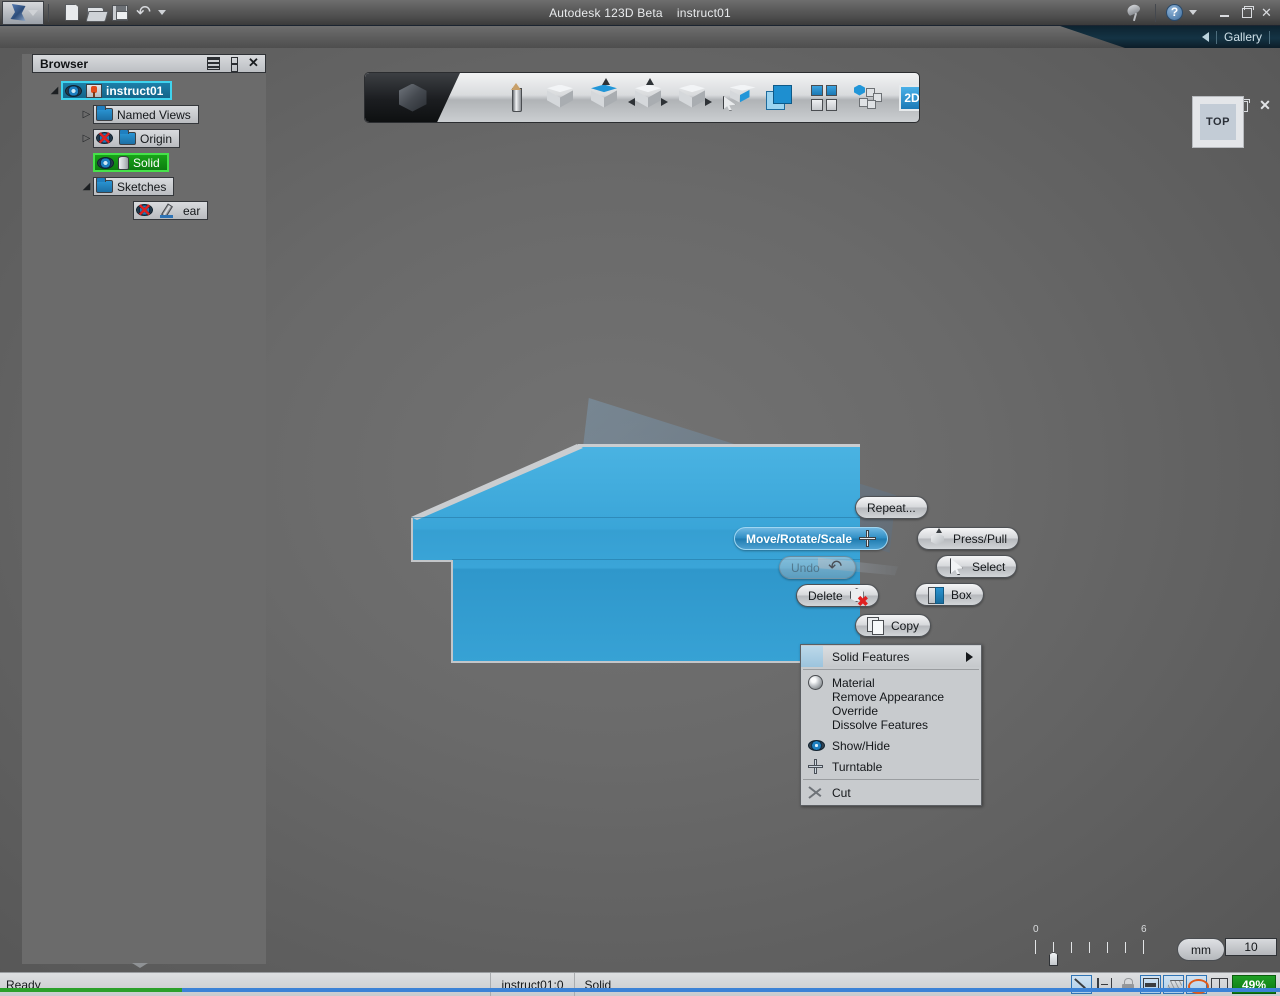 The image size is (1280, 996). I want to click on marking-menu-press-pull: Press/Pull, so click(968, 538).